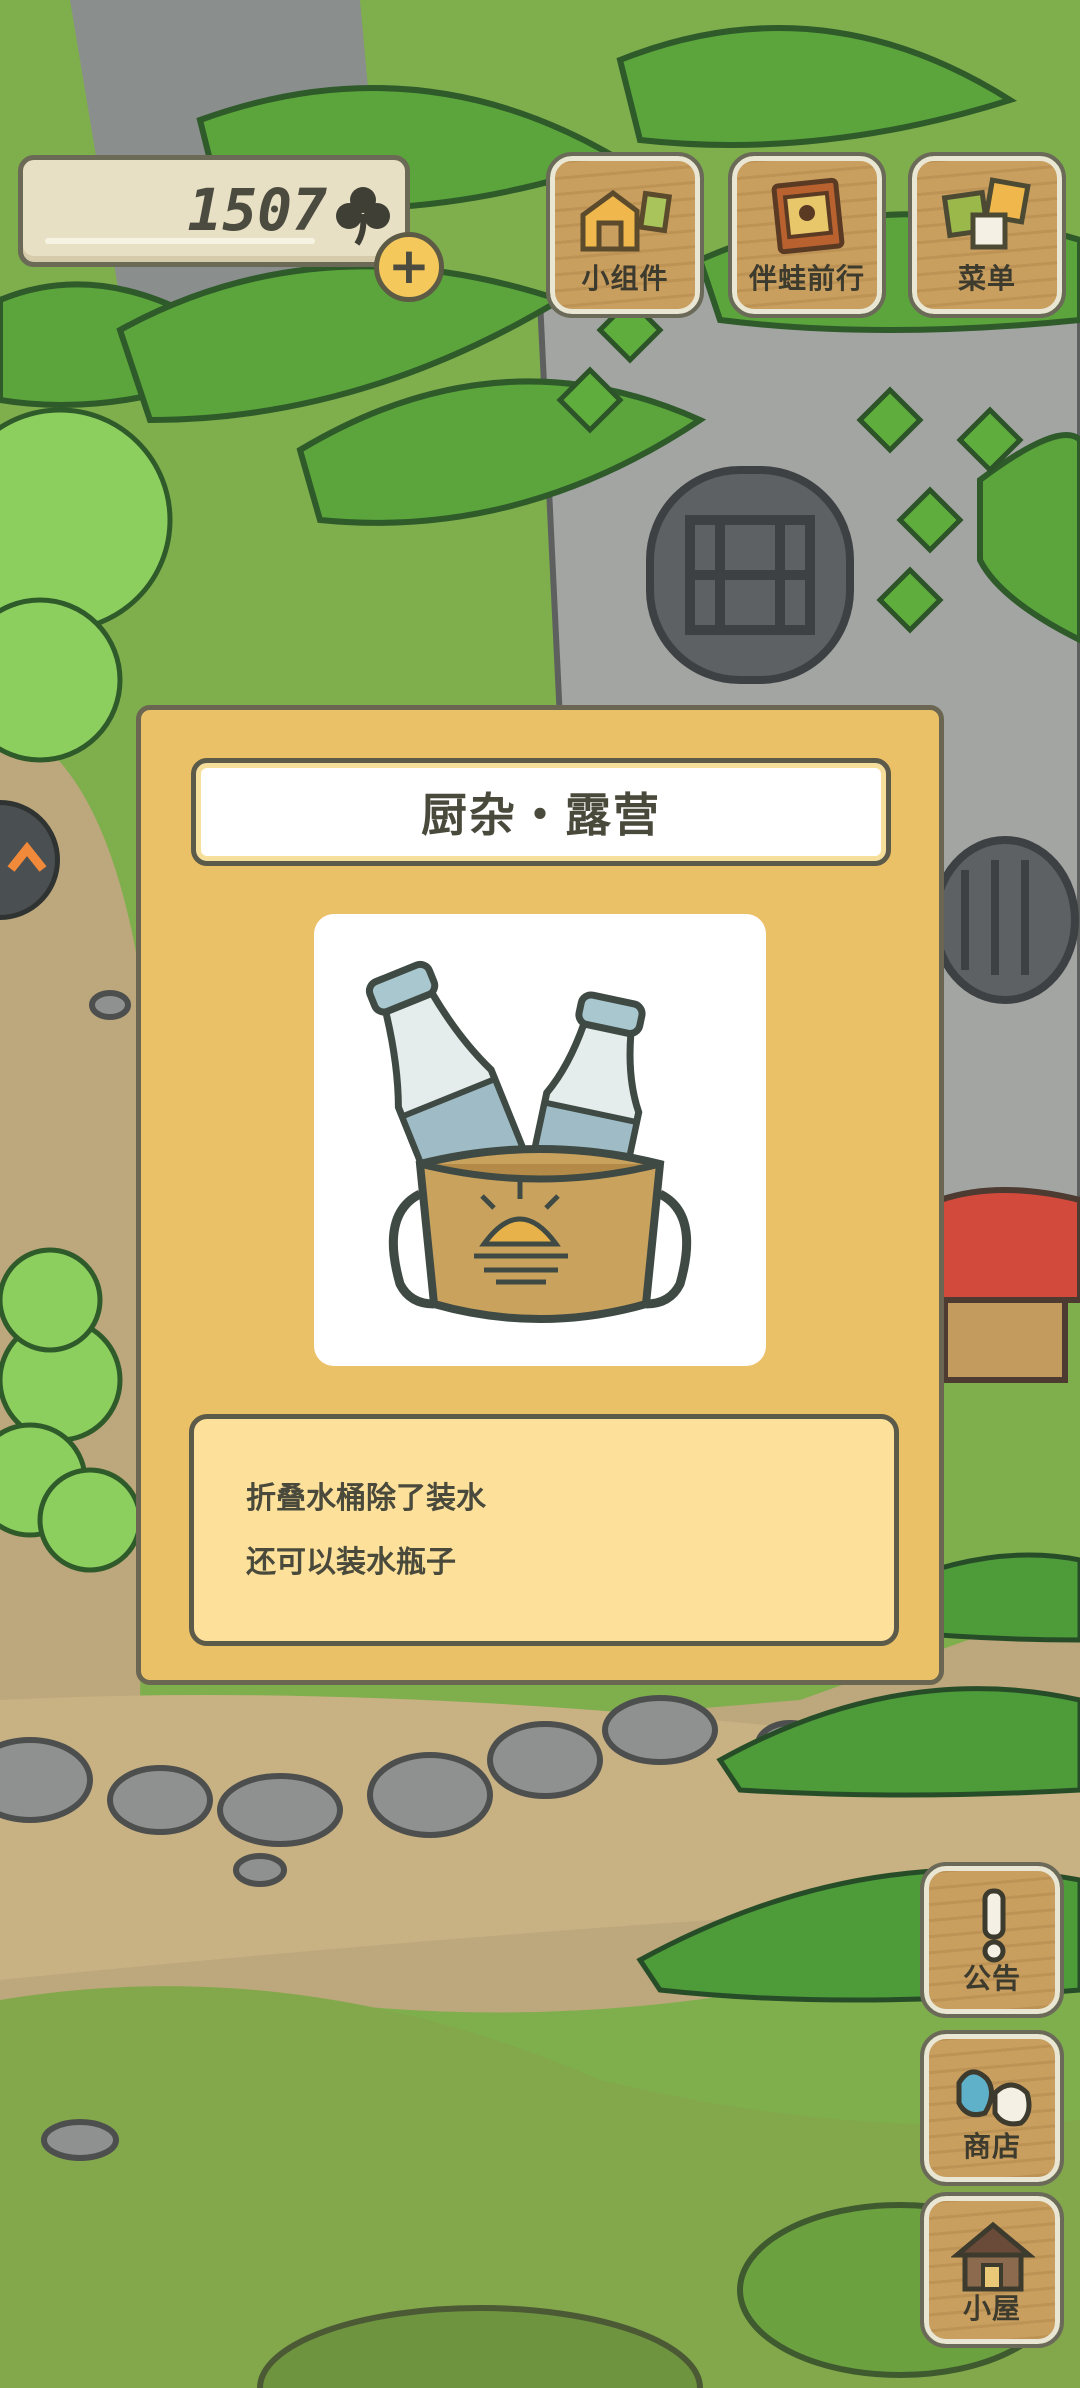 The image size is (1080, 2388). What do you see at coordinates (541, 815) in the screenshot?
I see `item-title: 厨杂・露营` at bounding box center [541, 815].